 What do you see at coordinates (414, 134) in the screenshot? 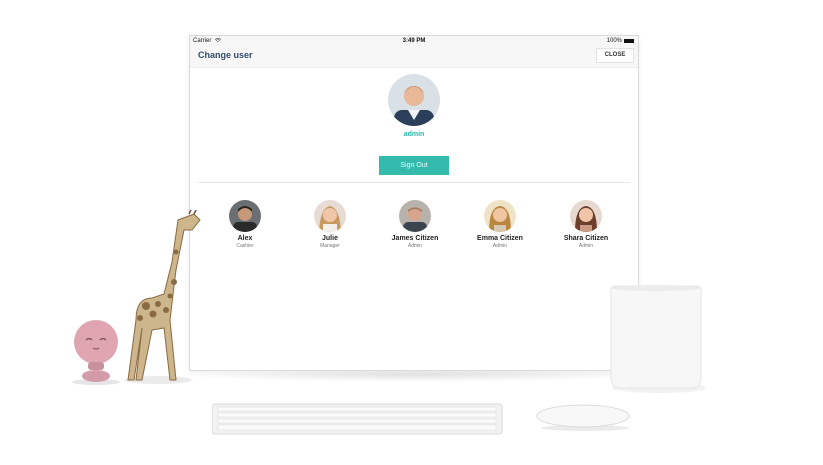
I see `current-user-name: admin` at bounding box center [414, 134].